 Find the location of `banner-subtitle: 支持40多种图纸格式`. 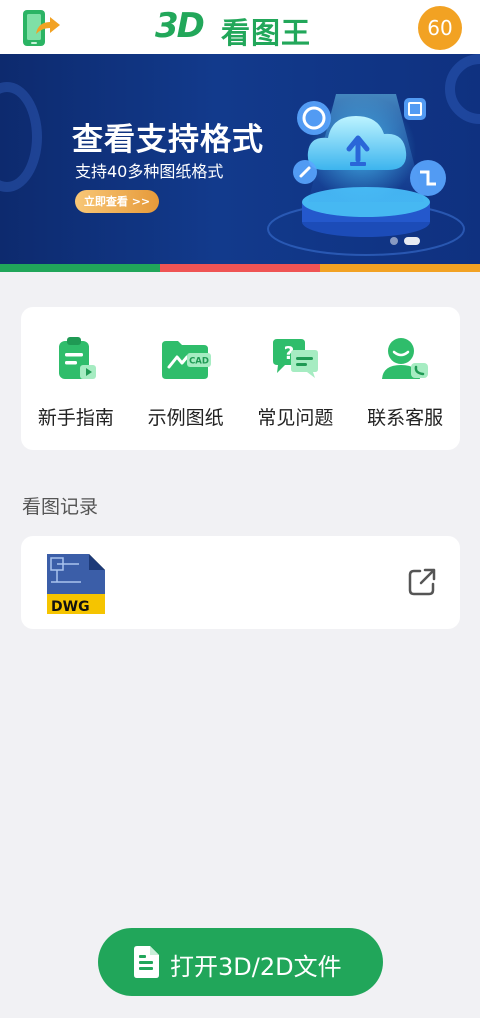

banner-subtitle: 支持40多种图纸格式 is located at coordinates (149, 171).